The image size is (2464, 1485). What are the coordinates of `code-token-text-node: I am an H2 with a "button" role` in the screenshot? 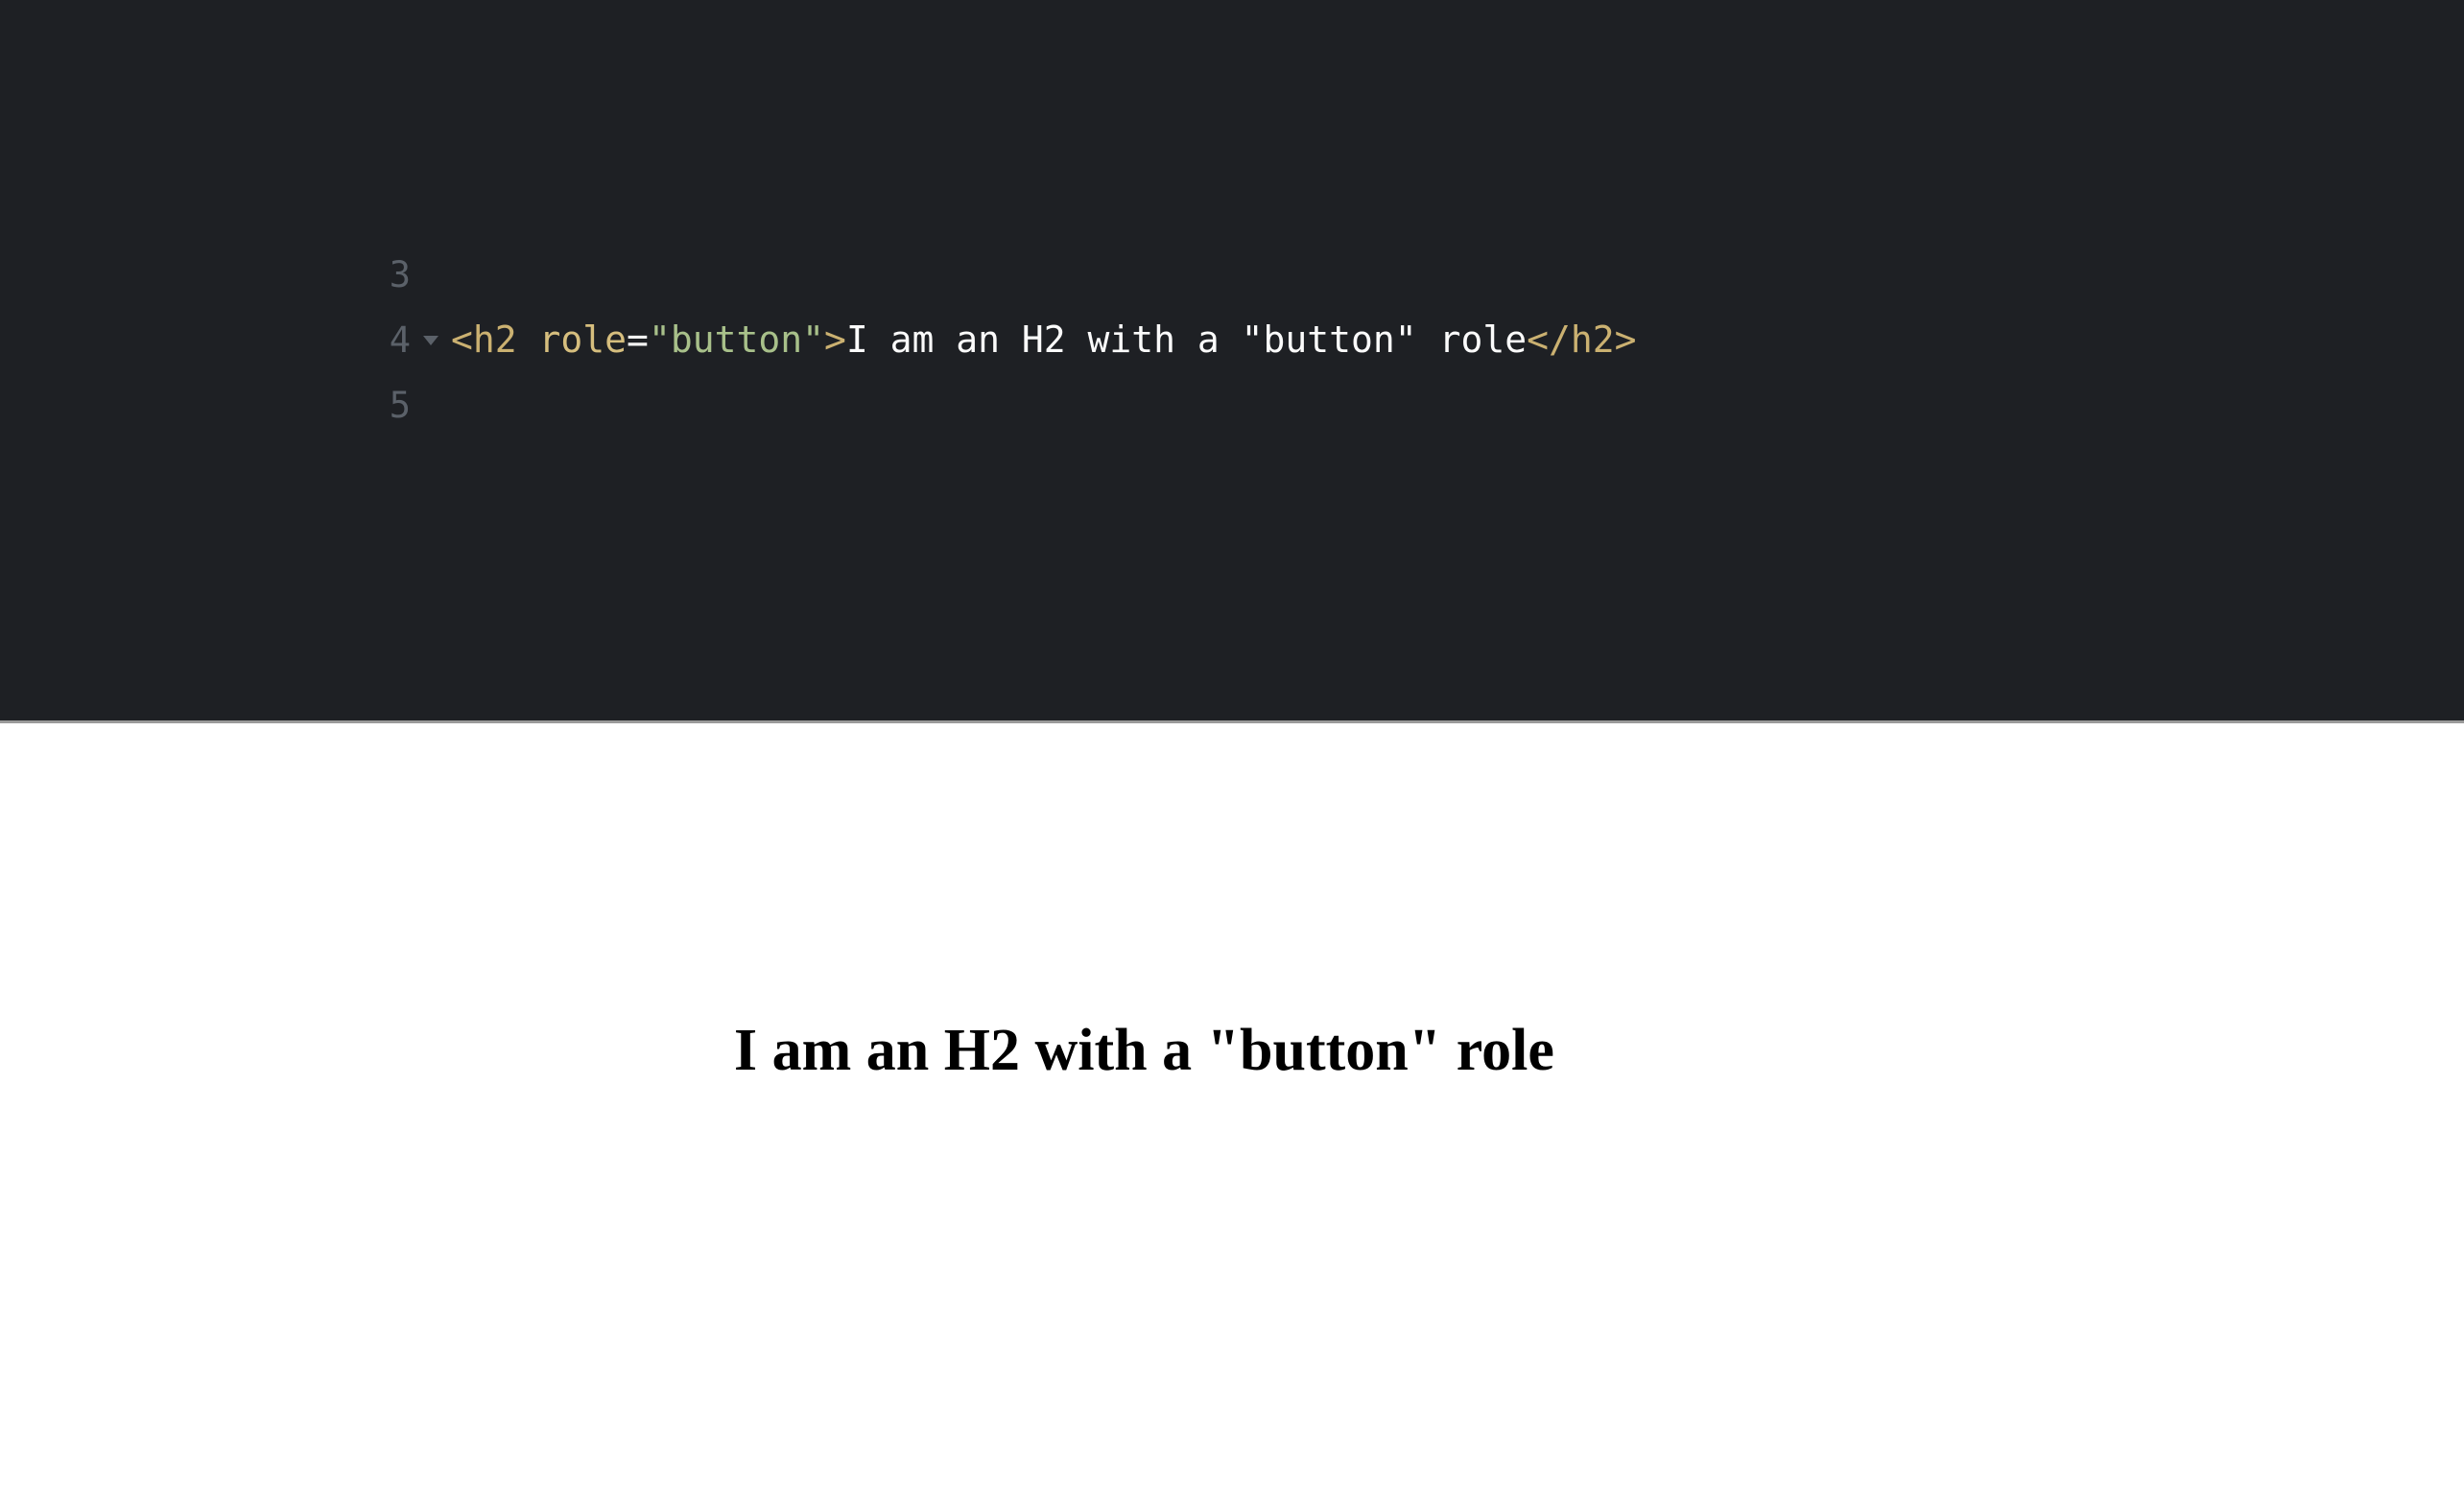 It's located at (1186, 340).